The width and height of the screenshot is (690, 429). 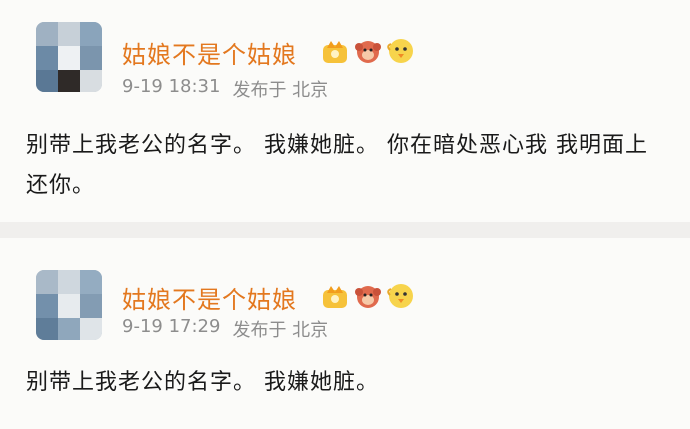 I want to click on post-time: 9-19 17:29, so click(x=171, y=329).